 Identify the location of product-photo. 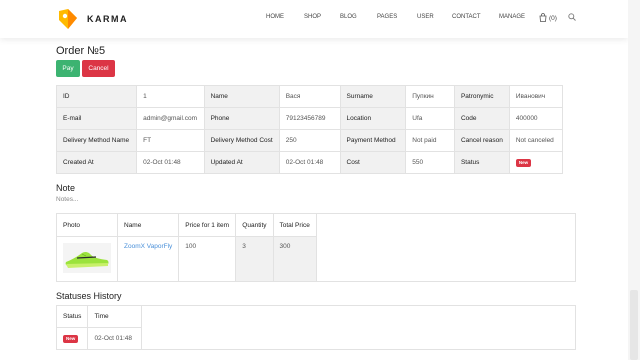
(87, 259).